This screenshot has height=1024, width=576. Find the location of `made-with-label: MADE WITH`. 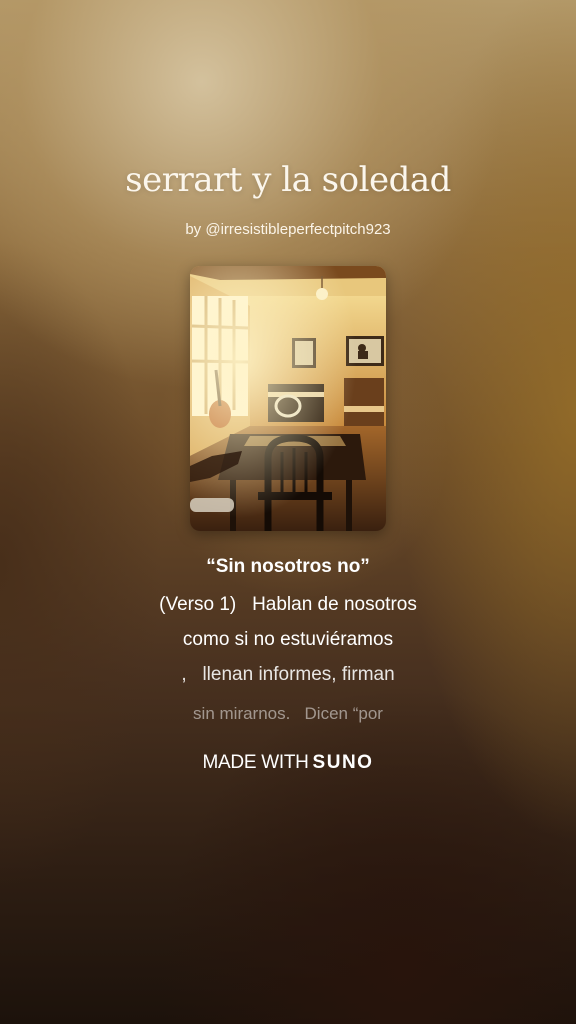

made-with-label: MADE WITH is located at coordinates (255, 762).